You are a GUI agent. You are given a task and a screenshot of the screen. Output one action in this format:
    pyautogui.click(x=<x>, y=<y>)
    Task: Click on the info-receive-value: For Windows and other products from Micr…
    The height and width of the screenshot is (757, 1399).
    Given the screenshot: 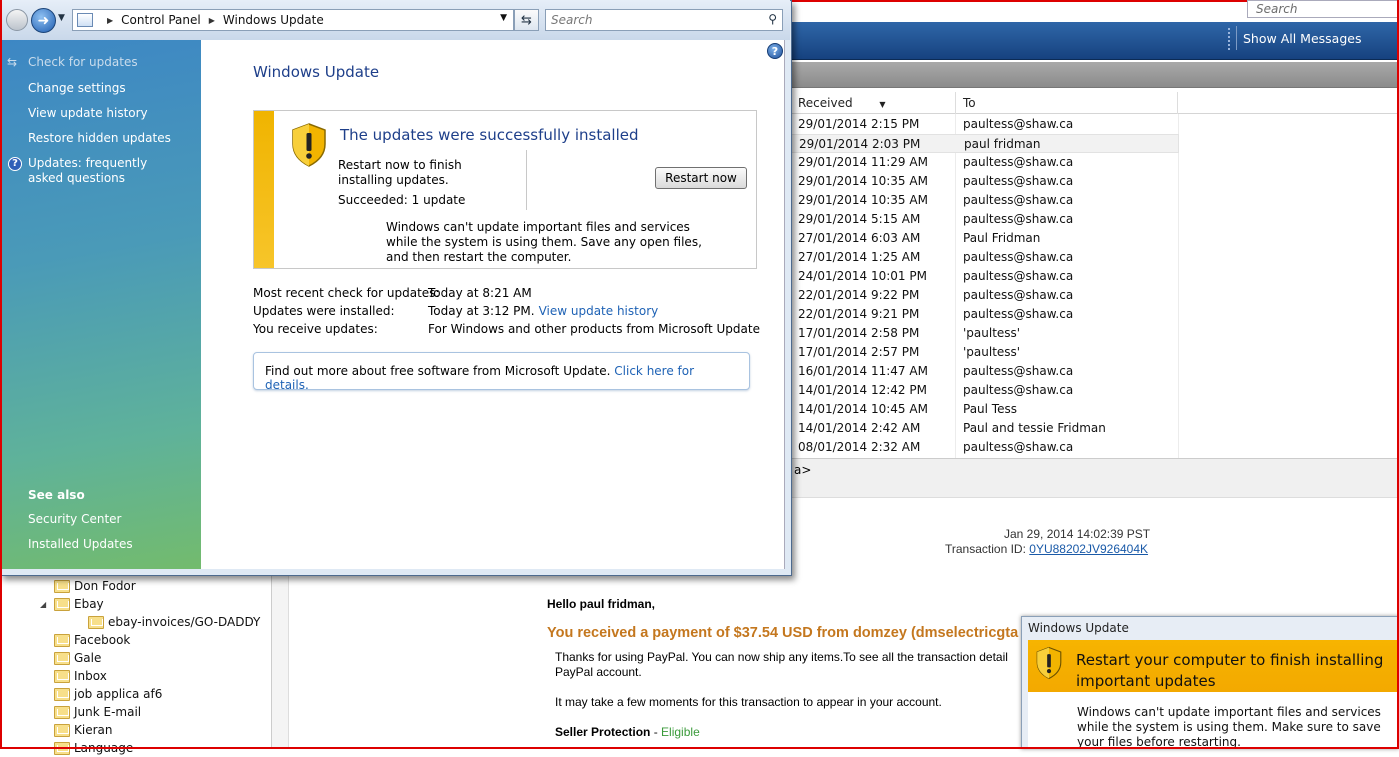 What is the action you would take?
    pyautogui.click(x=594, y=329)
    